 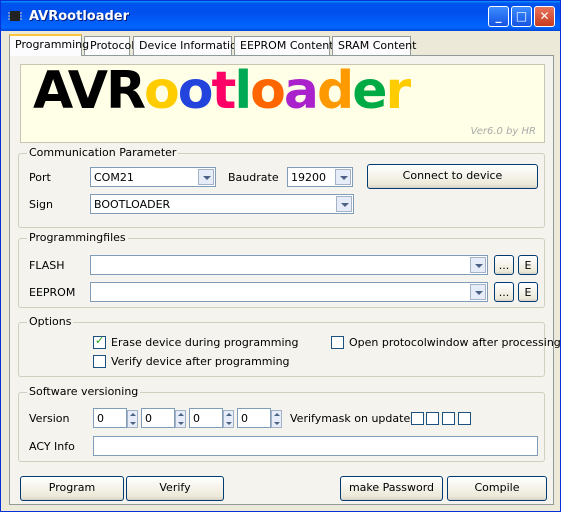 I want to click on compile-label: Compile, so click(x=497, y=487).